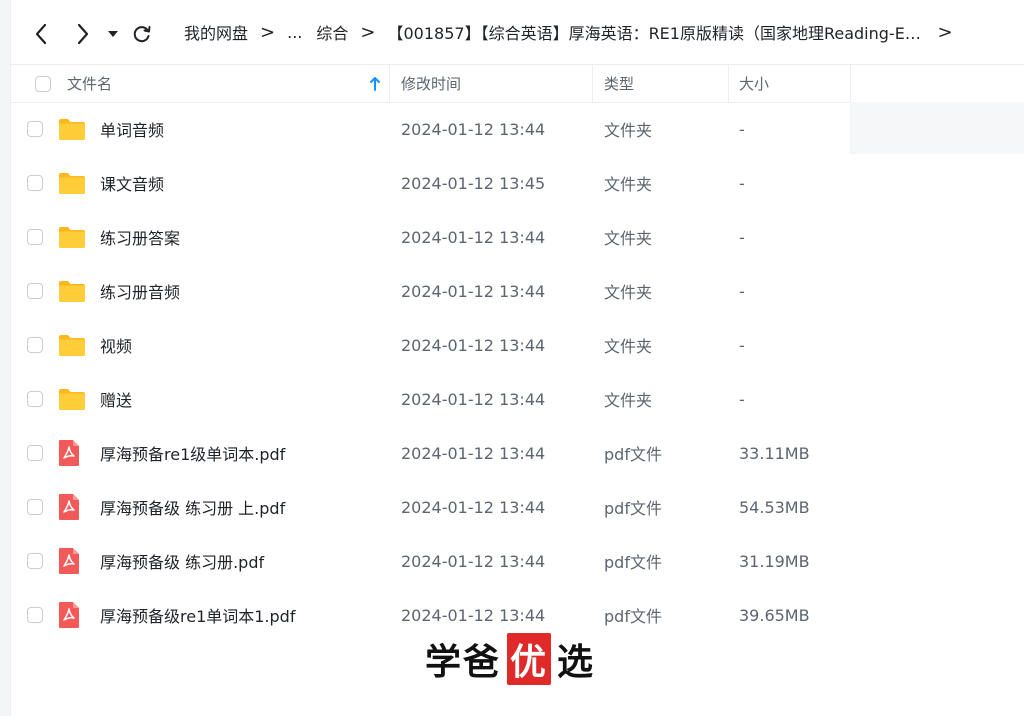 The height and width of the screenshot is (716, 1024). I want to click on watermark-text: 学爸, so click(463, 662).